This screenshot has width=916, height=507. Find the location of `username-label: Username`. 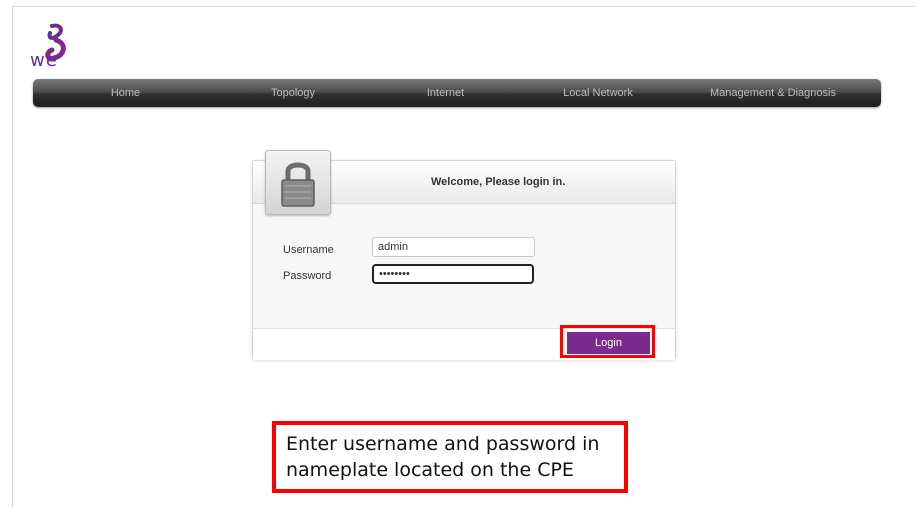

username-label: Username is located at coordinates (308, 250).